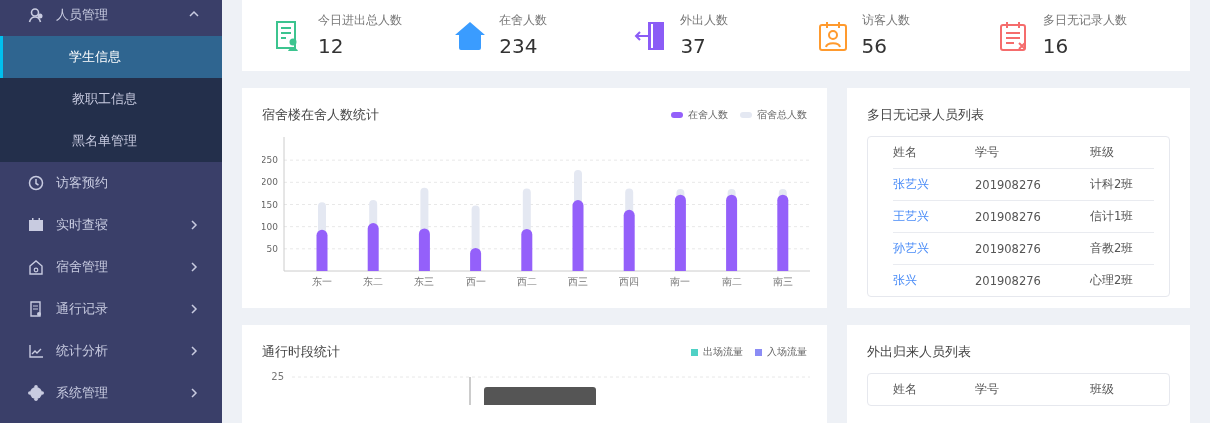 This screenshot has width=1210, height=423. I want to click on axis-label: 西一, so click(475, 281).